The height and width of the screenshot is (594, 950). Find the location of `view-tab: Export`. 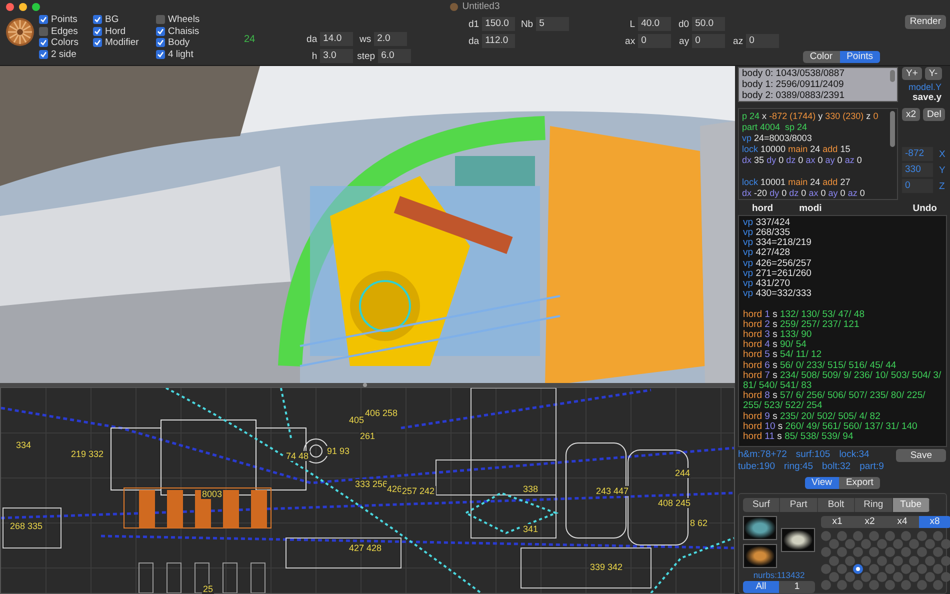

view-tab: Export is located at coordinates (859, 483).